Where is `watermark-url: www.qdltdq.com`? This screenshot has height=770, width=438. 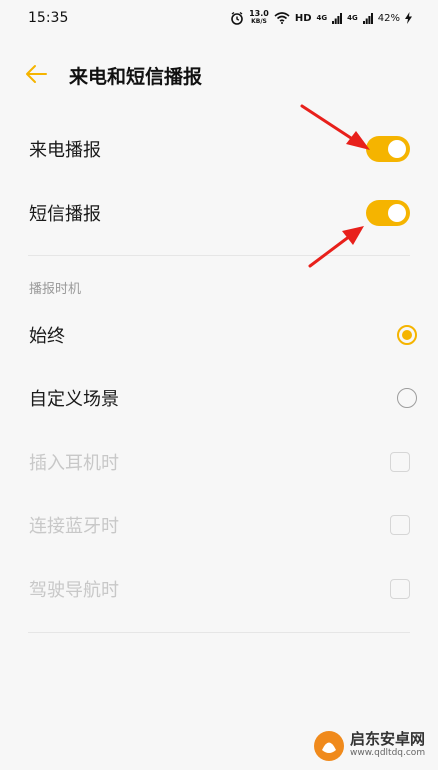
watermark-url: www.qdltdq.com is located at coordinates (388, 753).